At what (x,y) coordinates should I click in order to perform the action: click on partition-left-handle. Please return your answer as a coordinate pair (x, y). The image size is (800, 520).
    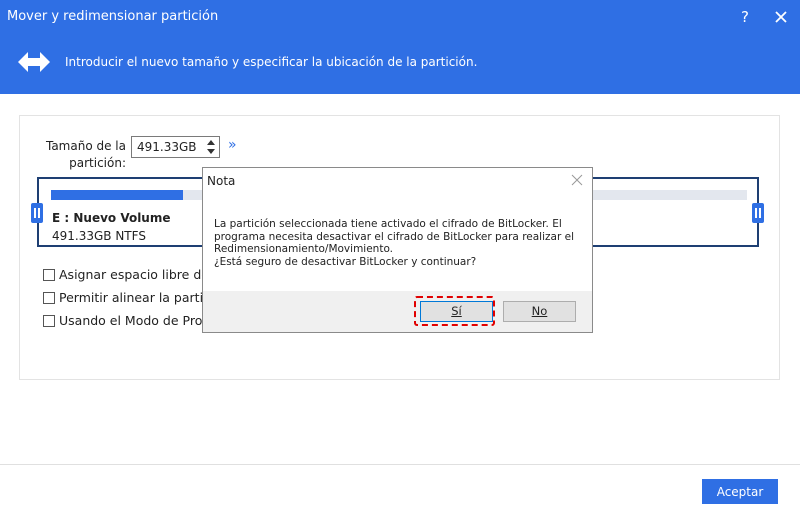
    Looking at the image, I should click on (37, 213).